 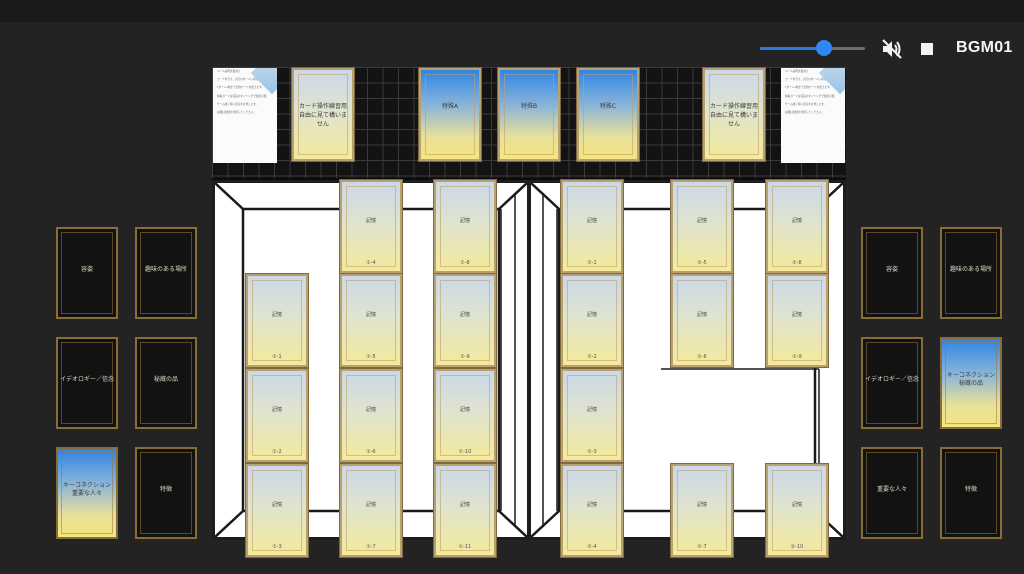 What do you see at coordinates (465, 510) in the screenshot?
I see `memory-card: 記憶 ①-11` at bounding box center [465, 510].